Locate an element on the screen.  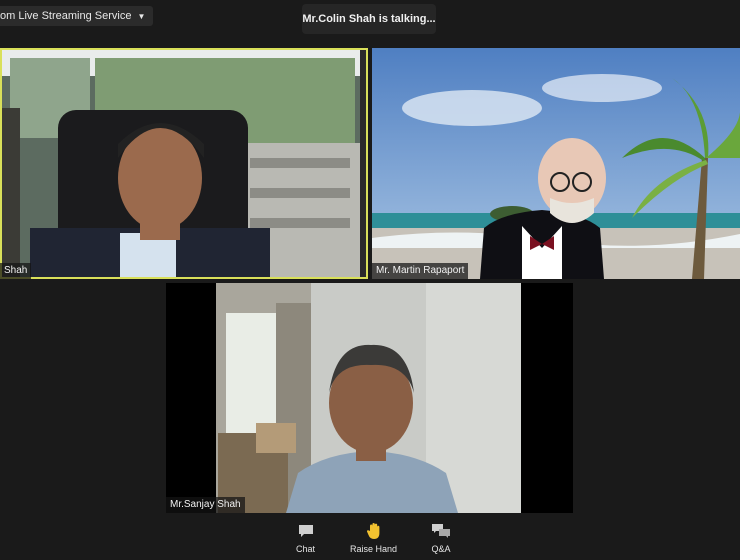
participant-name-tag: Mr. Martin Rapaport is located at coordinates (420, 271).